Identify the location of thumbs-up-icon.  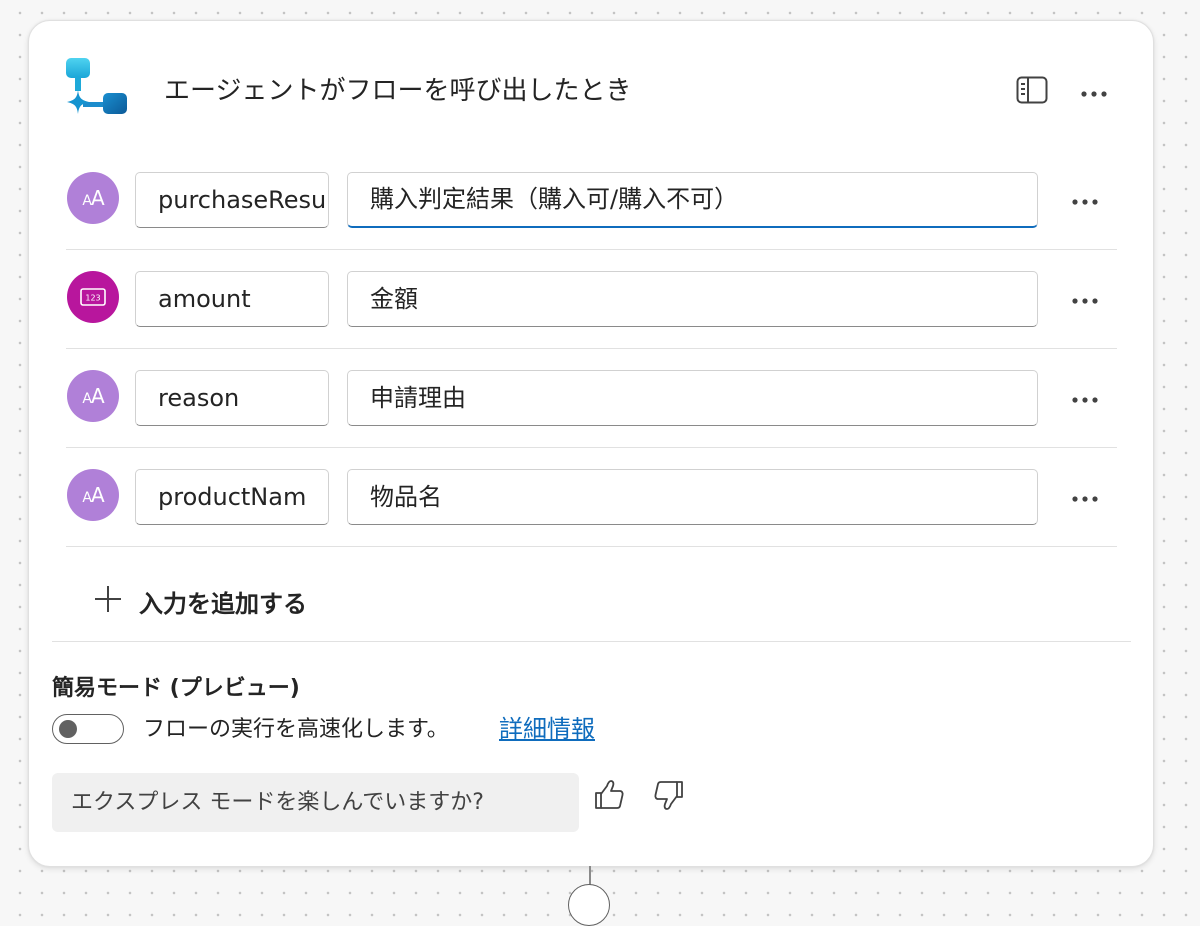
(609, 797).